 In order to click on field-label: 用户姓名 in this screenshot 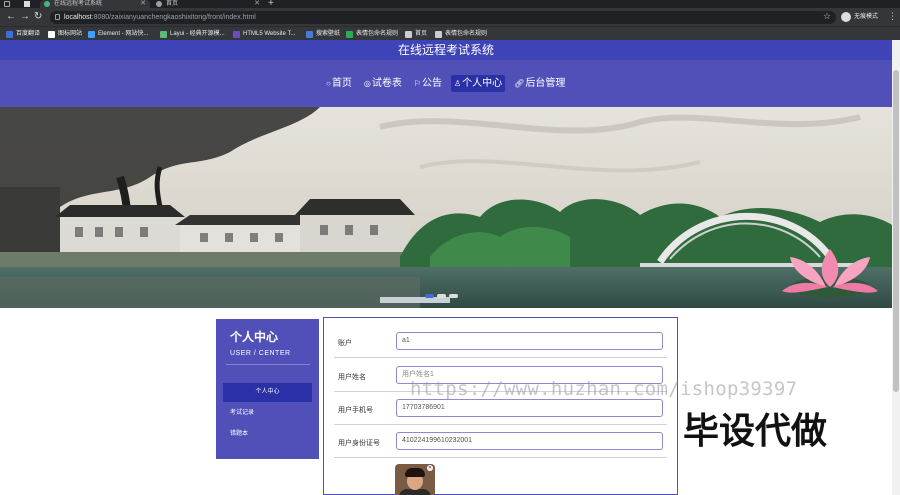, I will do `click(352, 377)`.